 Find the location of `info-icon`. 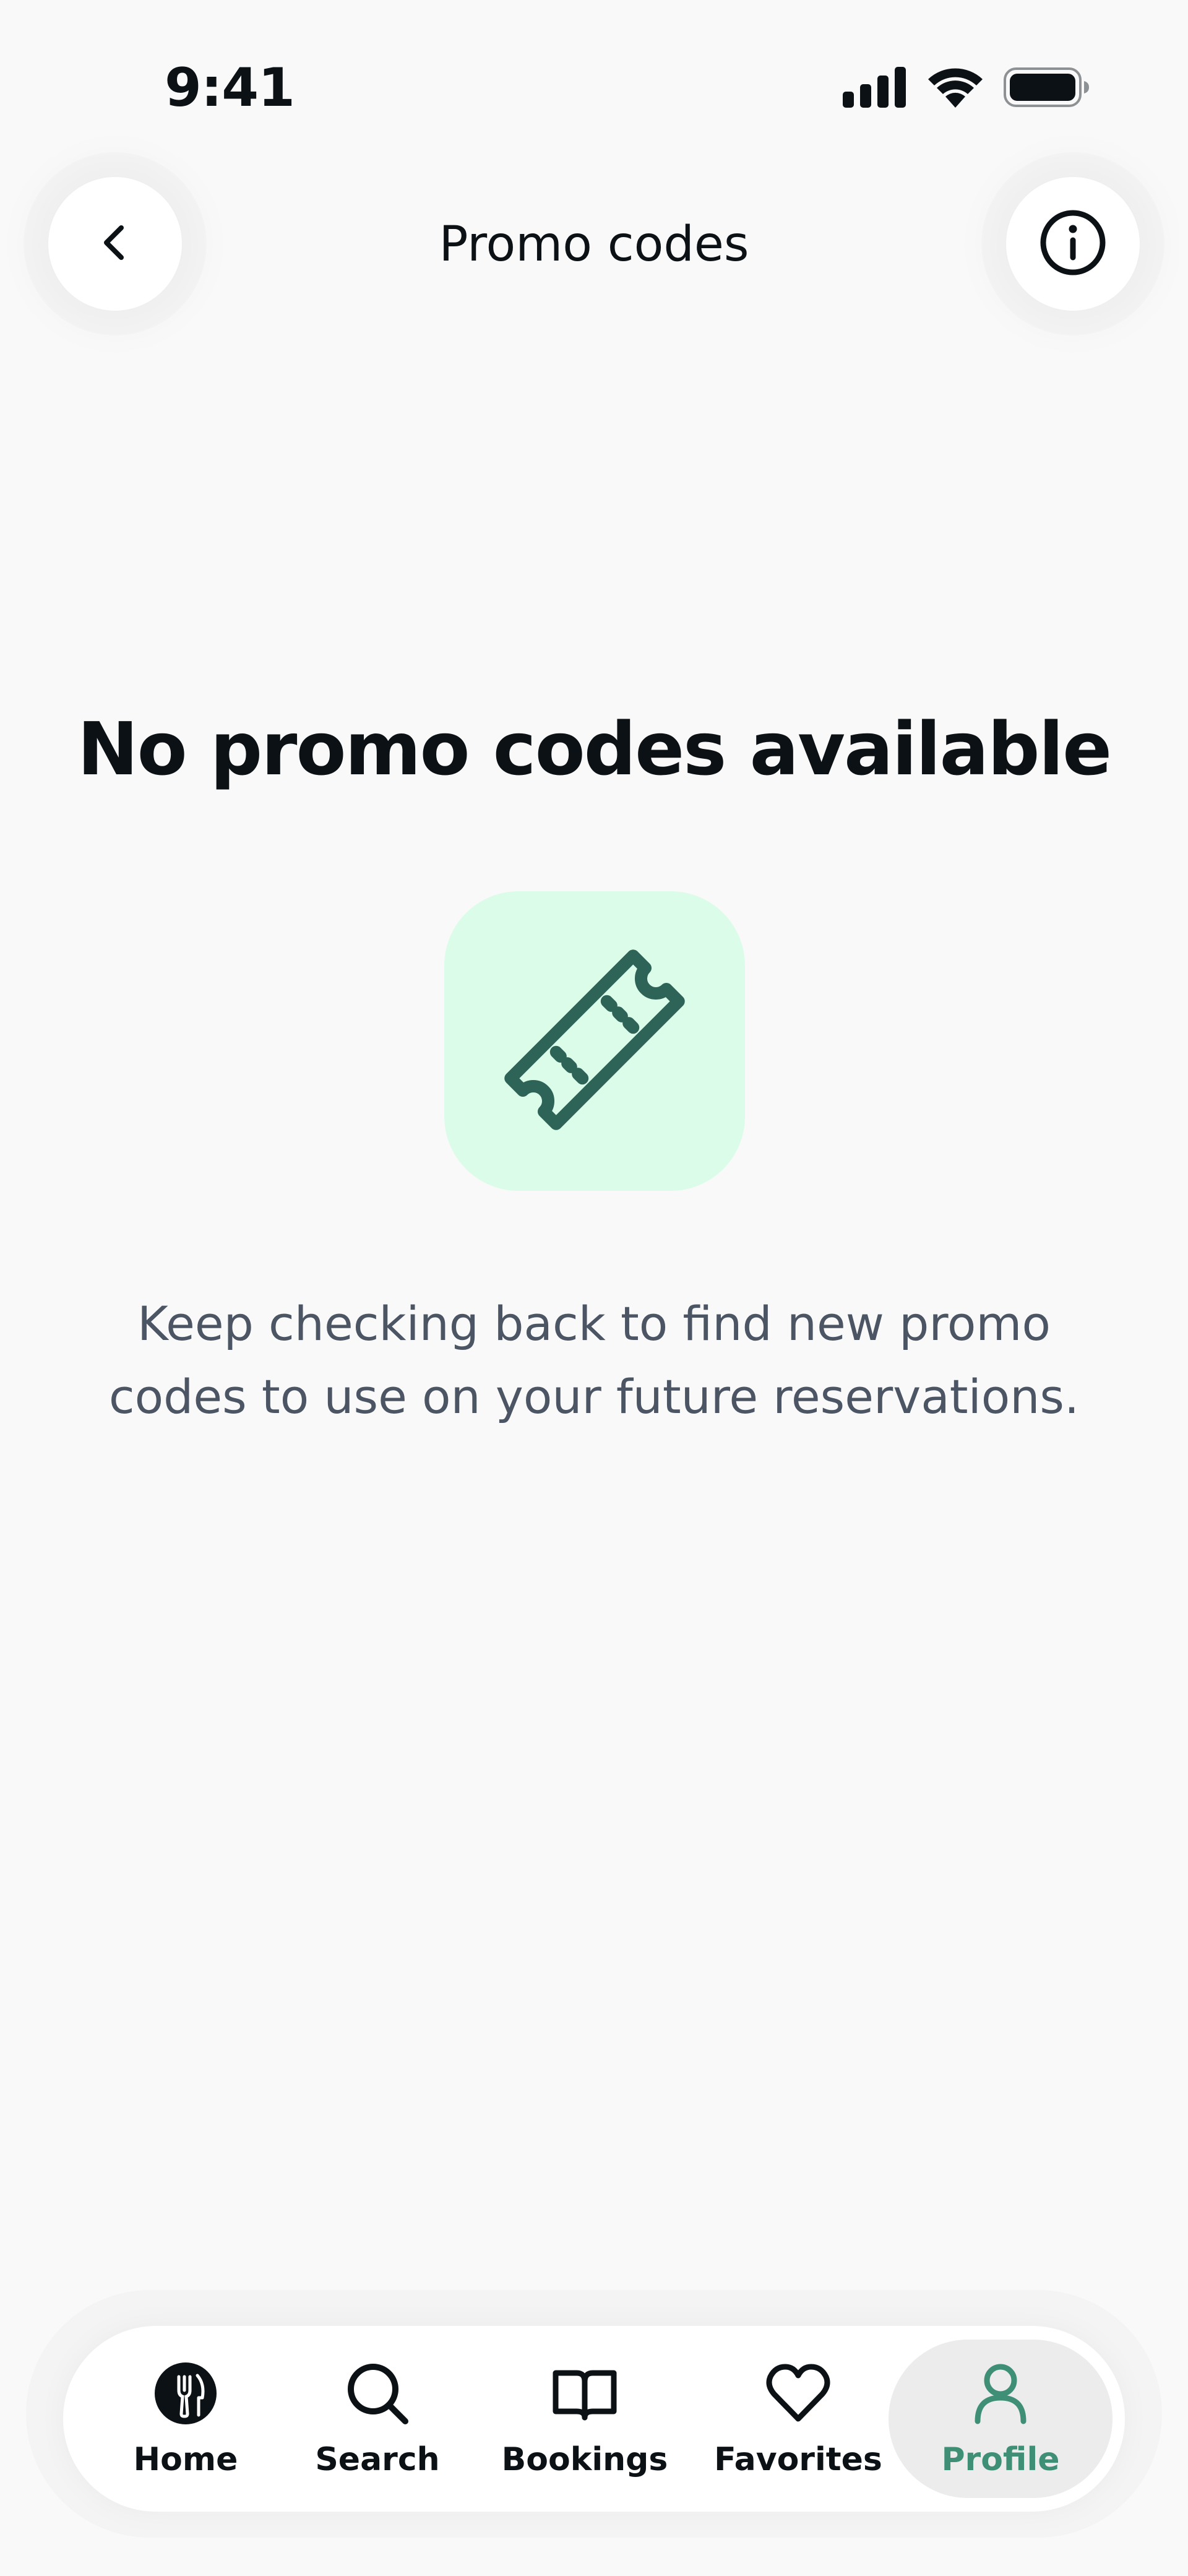

info-icon is located at coordinates (1073, 244).